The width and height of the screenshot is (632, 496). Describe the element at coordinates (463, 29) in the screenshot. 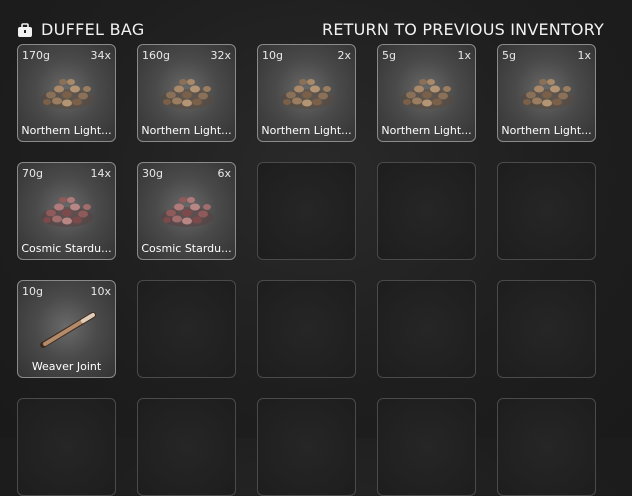

I see `return-to-previous-inventory-button: RETURN TO PREVIOUS INVENTORY` at that location.